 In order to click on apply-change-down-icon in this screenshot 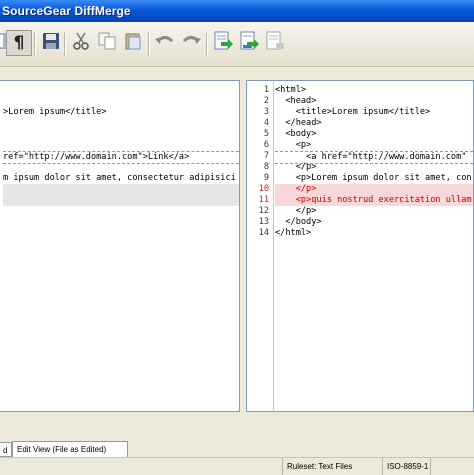, I will do `click(249, 43)`.